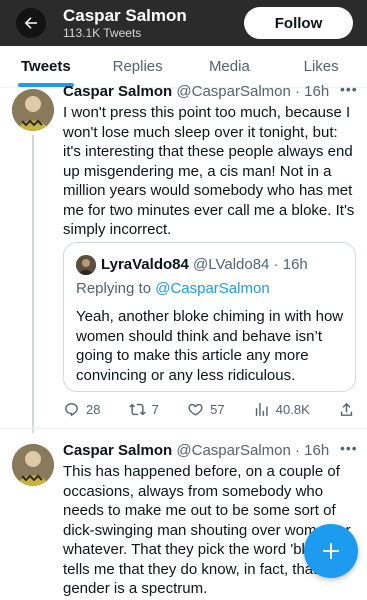 This screenshot has height=600, width=367. Describe the element at coordinates (292, 409) in the screenshot. I see `view-count: 40.8K` at that location.